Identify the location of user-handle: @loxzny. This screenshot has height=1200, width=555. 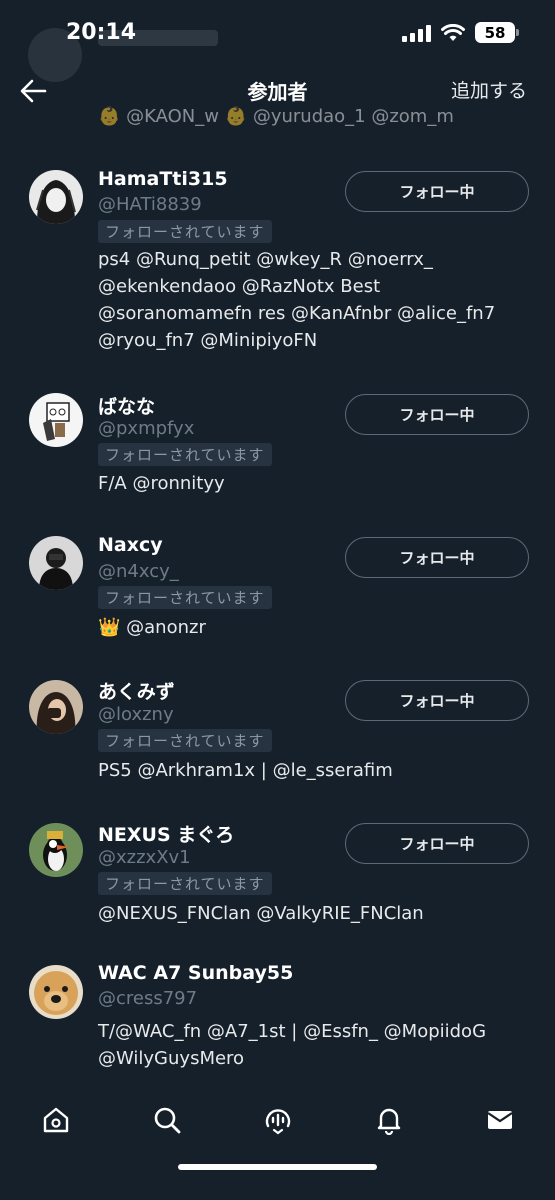
(136, 714).